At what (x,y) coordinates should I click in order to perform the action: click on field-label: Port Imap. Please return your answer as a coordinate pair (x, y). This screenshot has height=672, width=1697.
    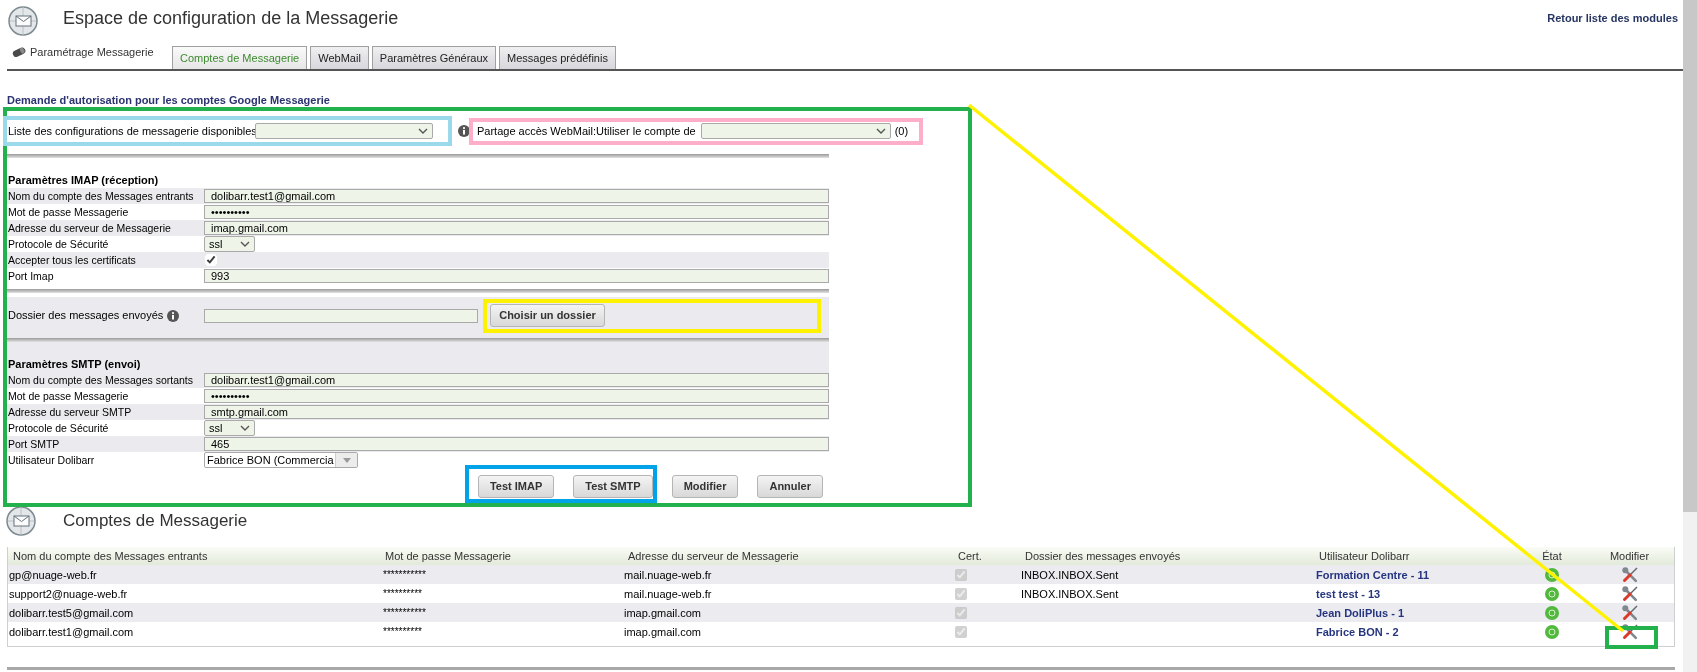
    Looking at the image, I should click on (31, 276).